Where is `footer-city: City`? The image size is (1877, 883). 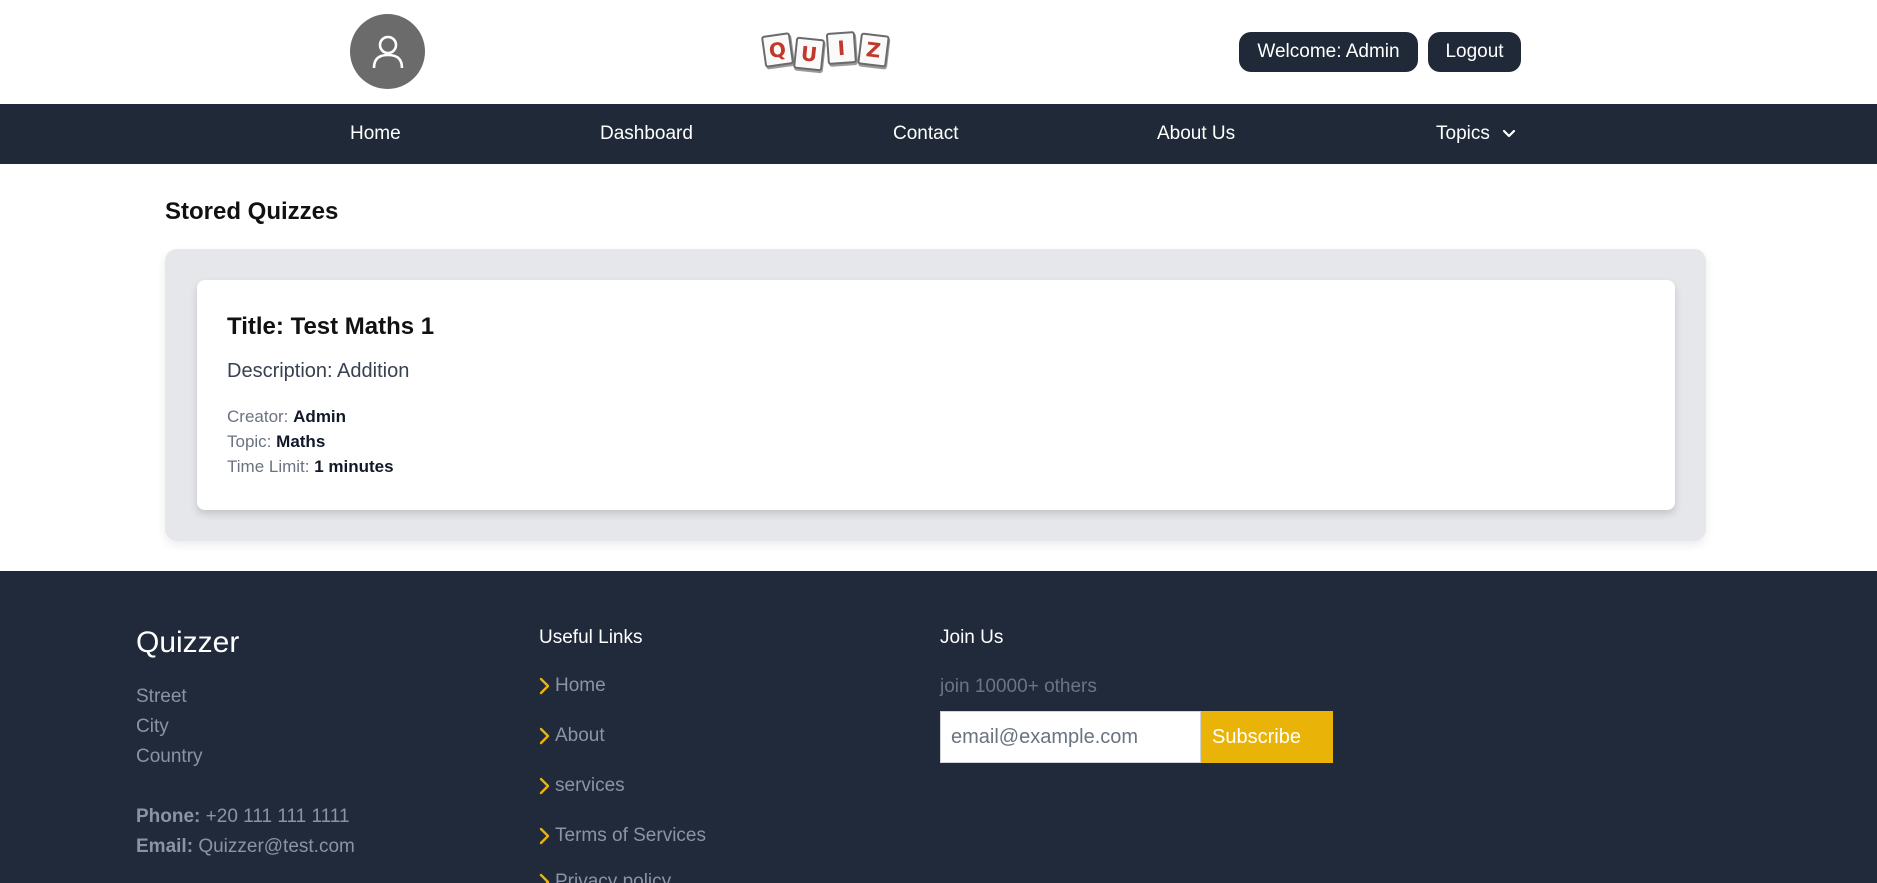 footer-city: City is located at coordinates (152, 726).